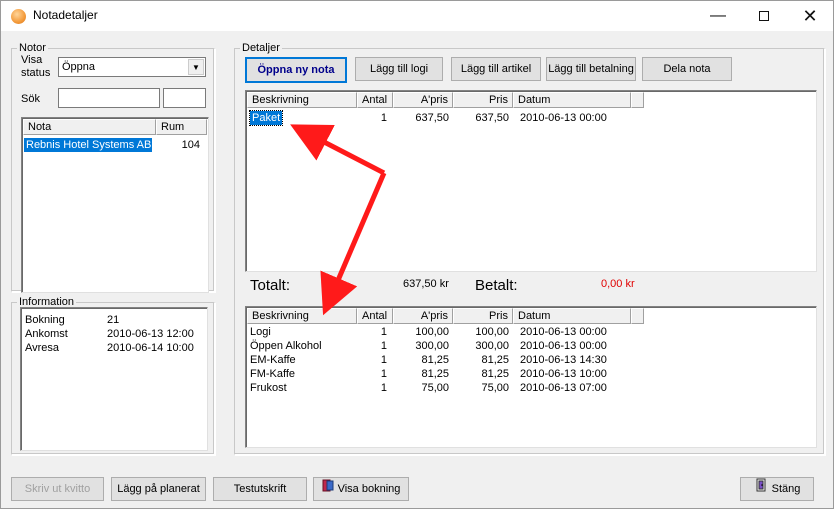 The image size is (834, 509). I want to click on top-row-apris: 637,50, so click(421, 118).